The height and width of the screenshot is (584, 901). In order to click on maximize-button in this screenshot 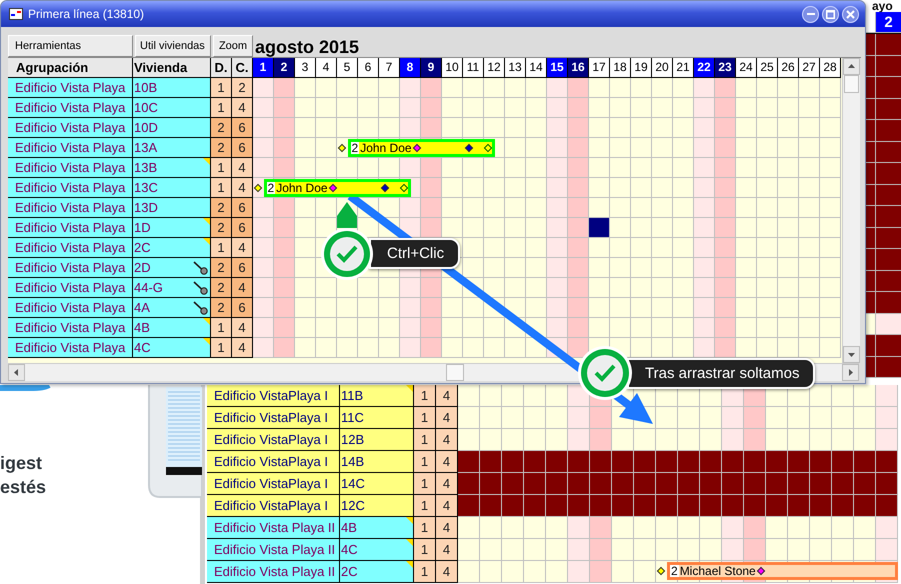, I will do `click(830, 14)`.